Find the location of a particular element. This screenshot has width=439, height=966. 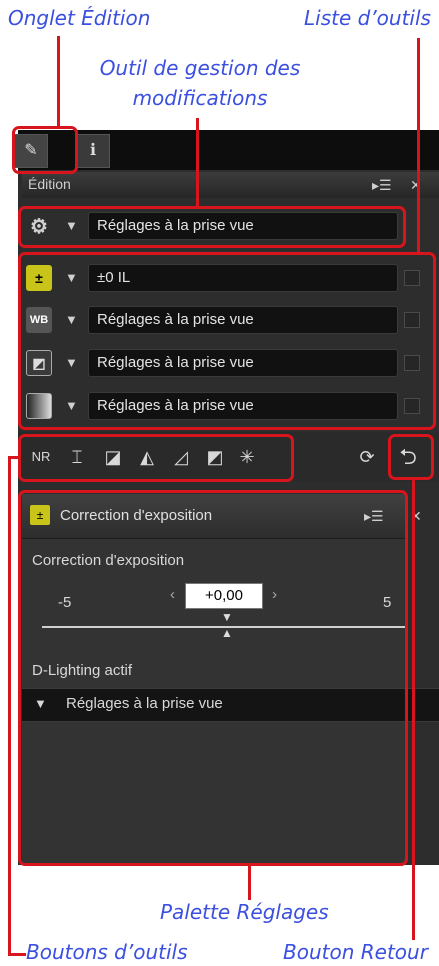

white-balance-checkbox is located at coordinates (412, 320).